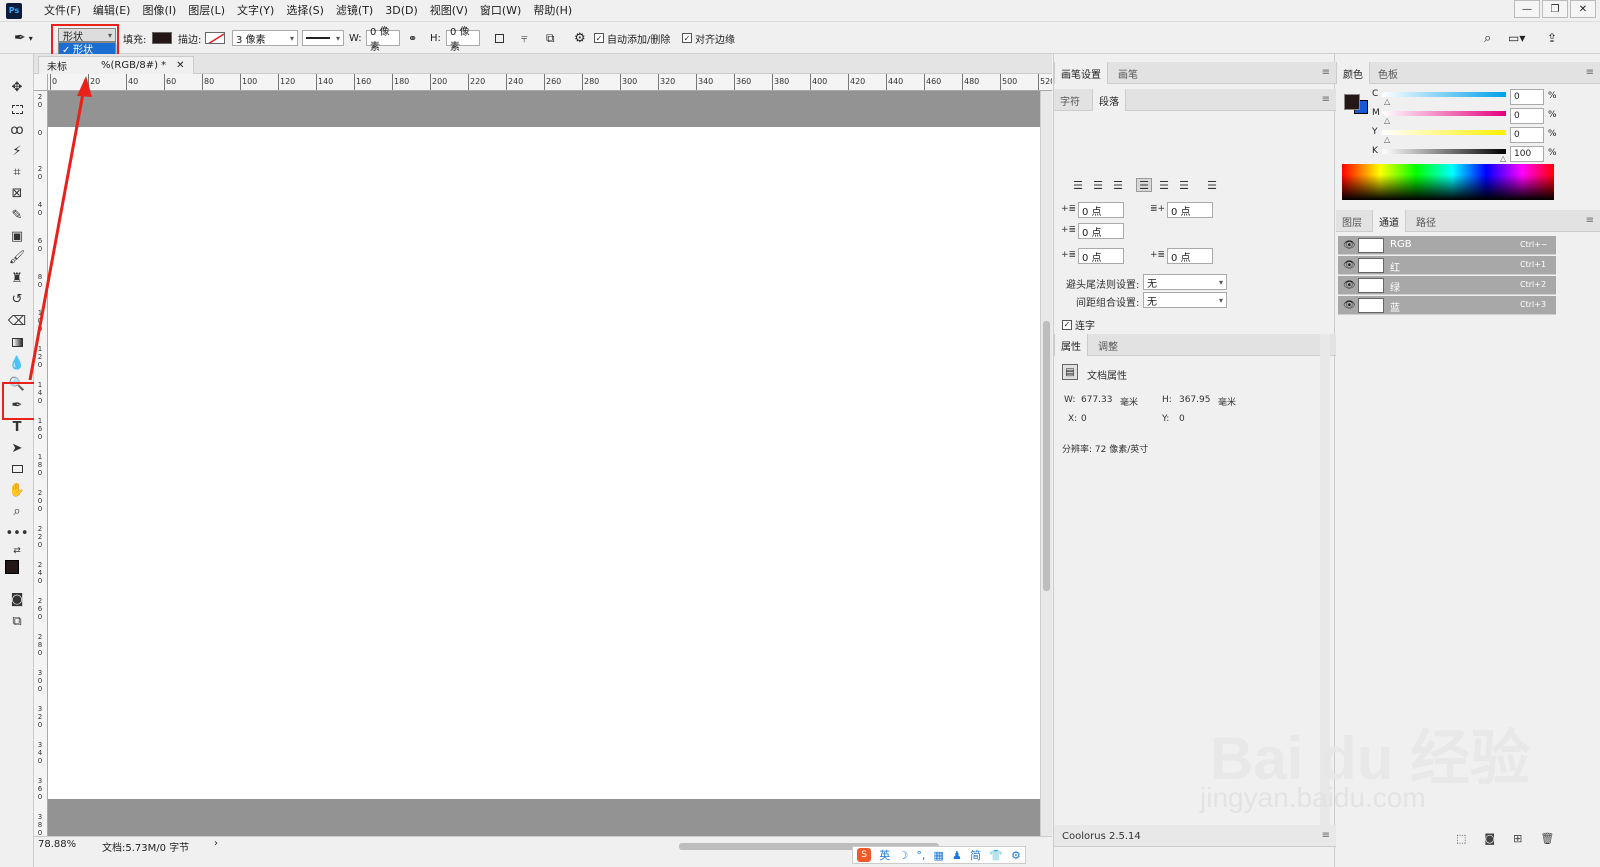 The height and width of the screenshot is (867, 1600). I want to click on channel-row-red: 👁 红 Ctrl+1, so click(1447, 265).